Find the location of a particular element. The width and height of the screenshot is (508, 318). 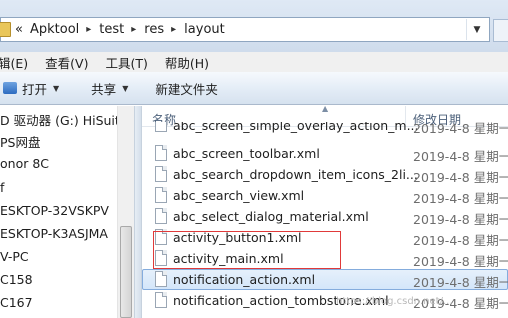

breadcrumb-apktool: Apktool is located at coordinates (54, 29).